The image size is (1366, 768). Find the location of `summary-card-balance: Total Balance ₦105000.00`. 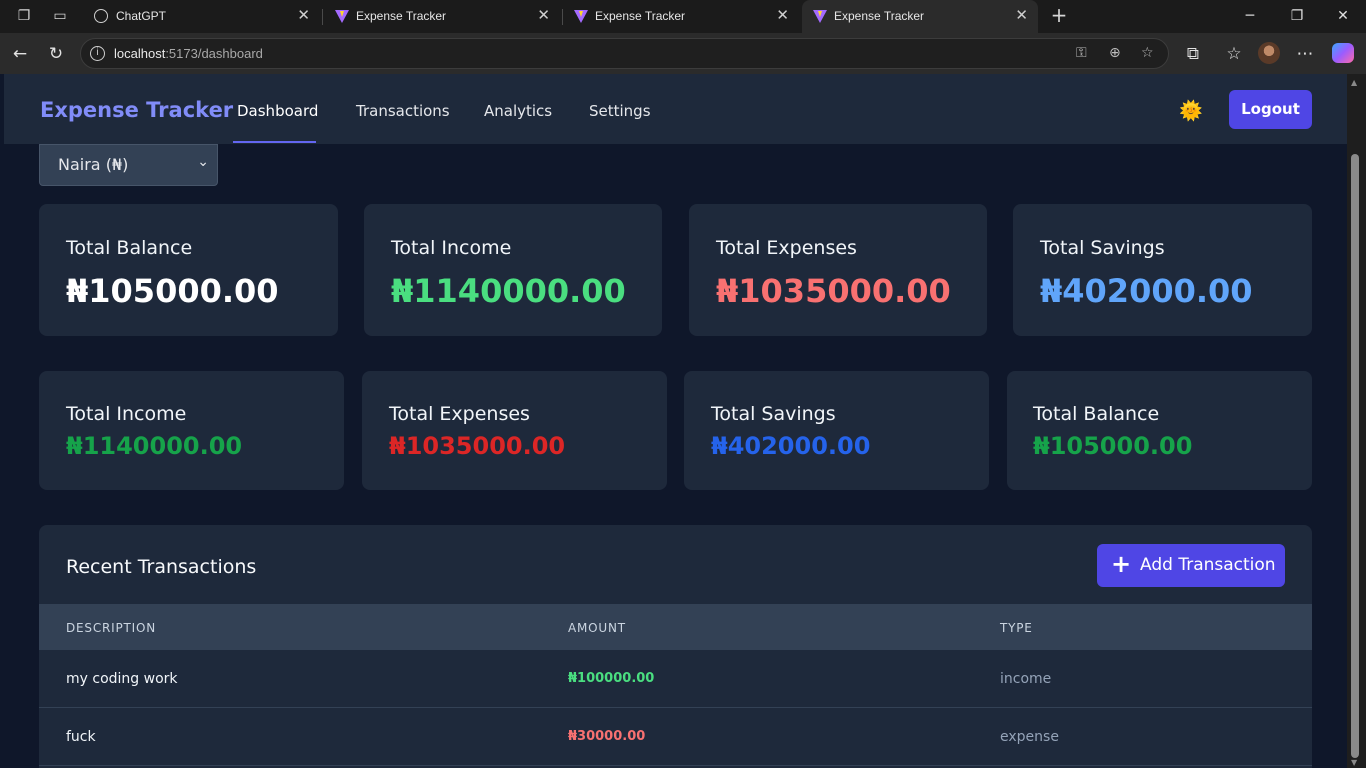

summary-card-balance: Total Balance ₦105000.00 is located at coordinates (188, 270).